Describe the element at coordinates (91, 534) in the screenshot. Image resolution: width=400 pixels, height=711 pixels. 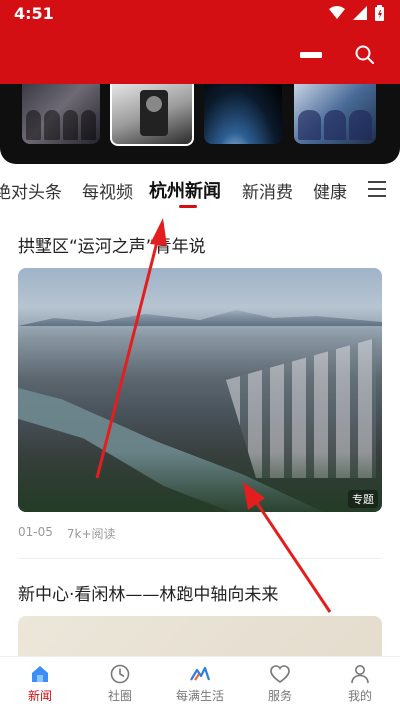
I see `article-reads: 7k+阅读` at that location.